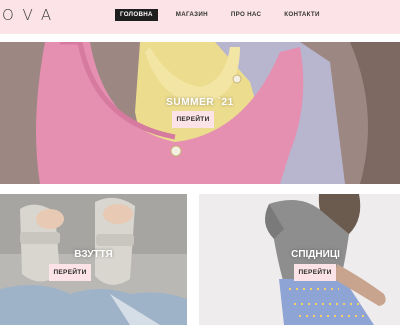 Image resolution: width=400 pixels, height=325 pixels. I want to click on shoes-title: ВЗУТТЯ, so click(93, 254).